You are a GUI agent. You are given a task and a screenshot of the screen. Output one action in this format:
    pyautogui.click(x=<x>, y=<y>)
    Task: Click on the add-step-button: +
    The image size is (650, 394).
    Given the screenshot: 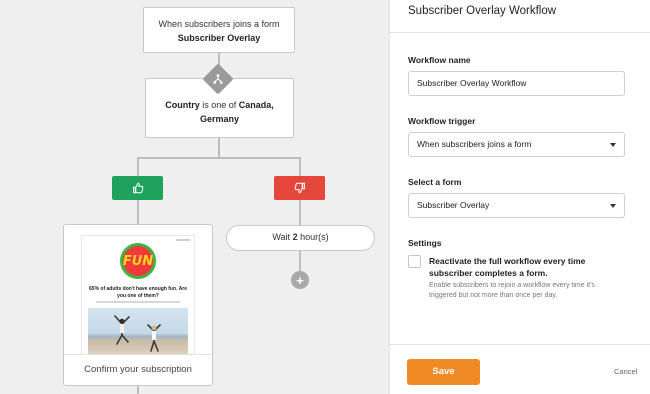 What is the action you would take?
    pyautogui.click(x=300, y=280)
    